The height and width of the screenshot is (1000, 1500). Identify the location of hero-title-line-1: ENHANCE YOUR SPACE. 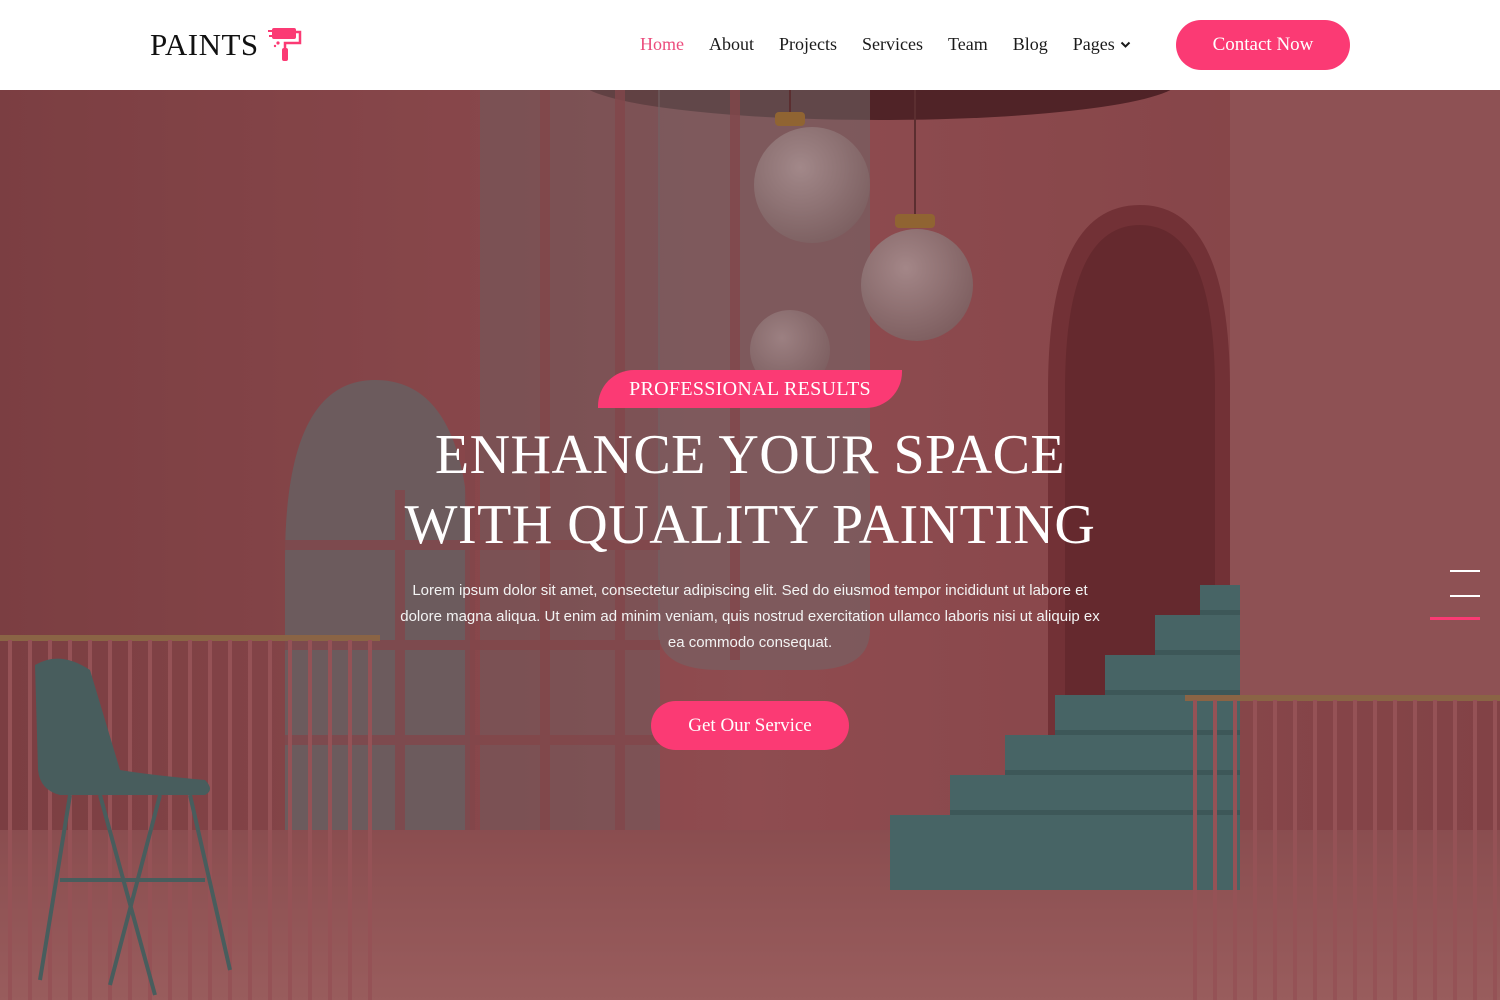
(750, 455).